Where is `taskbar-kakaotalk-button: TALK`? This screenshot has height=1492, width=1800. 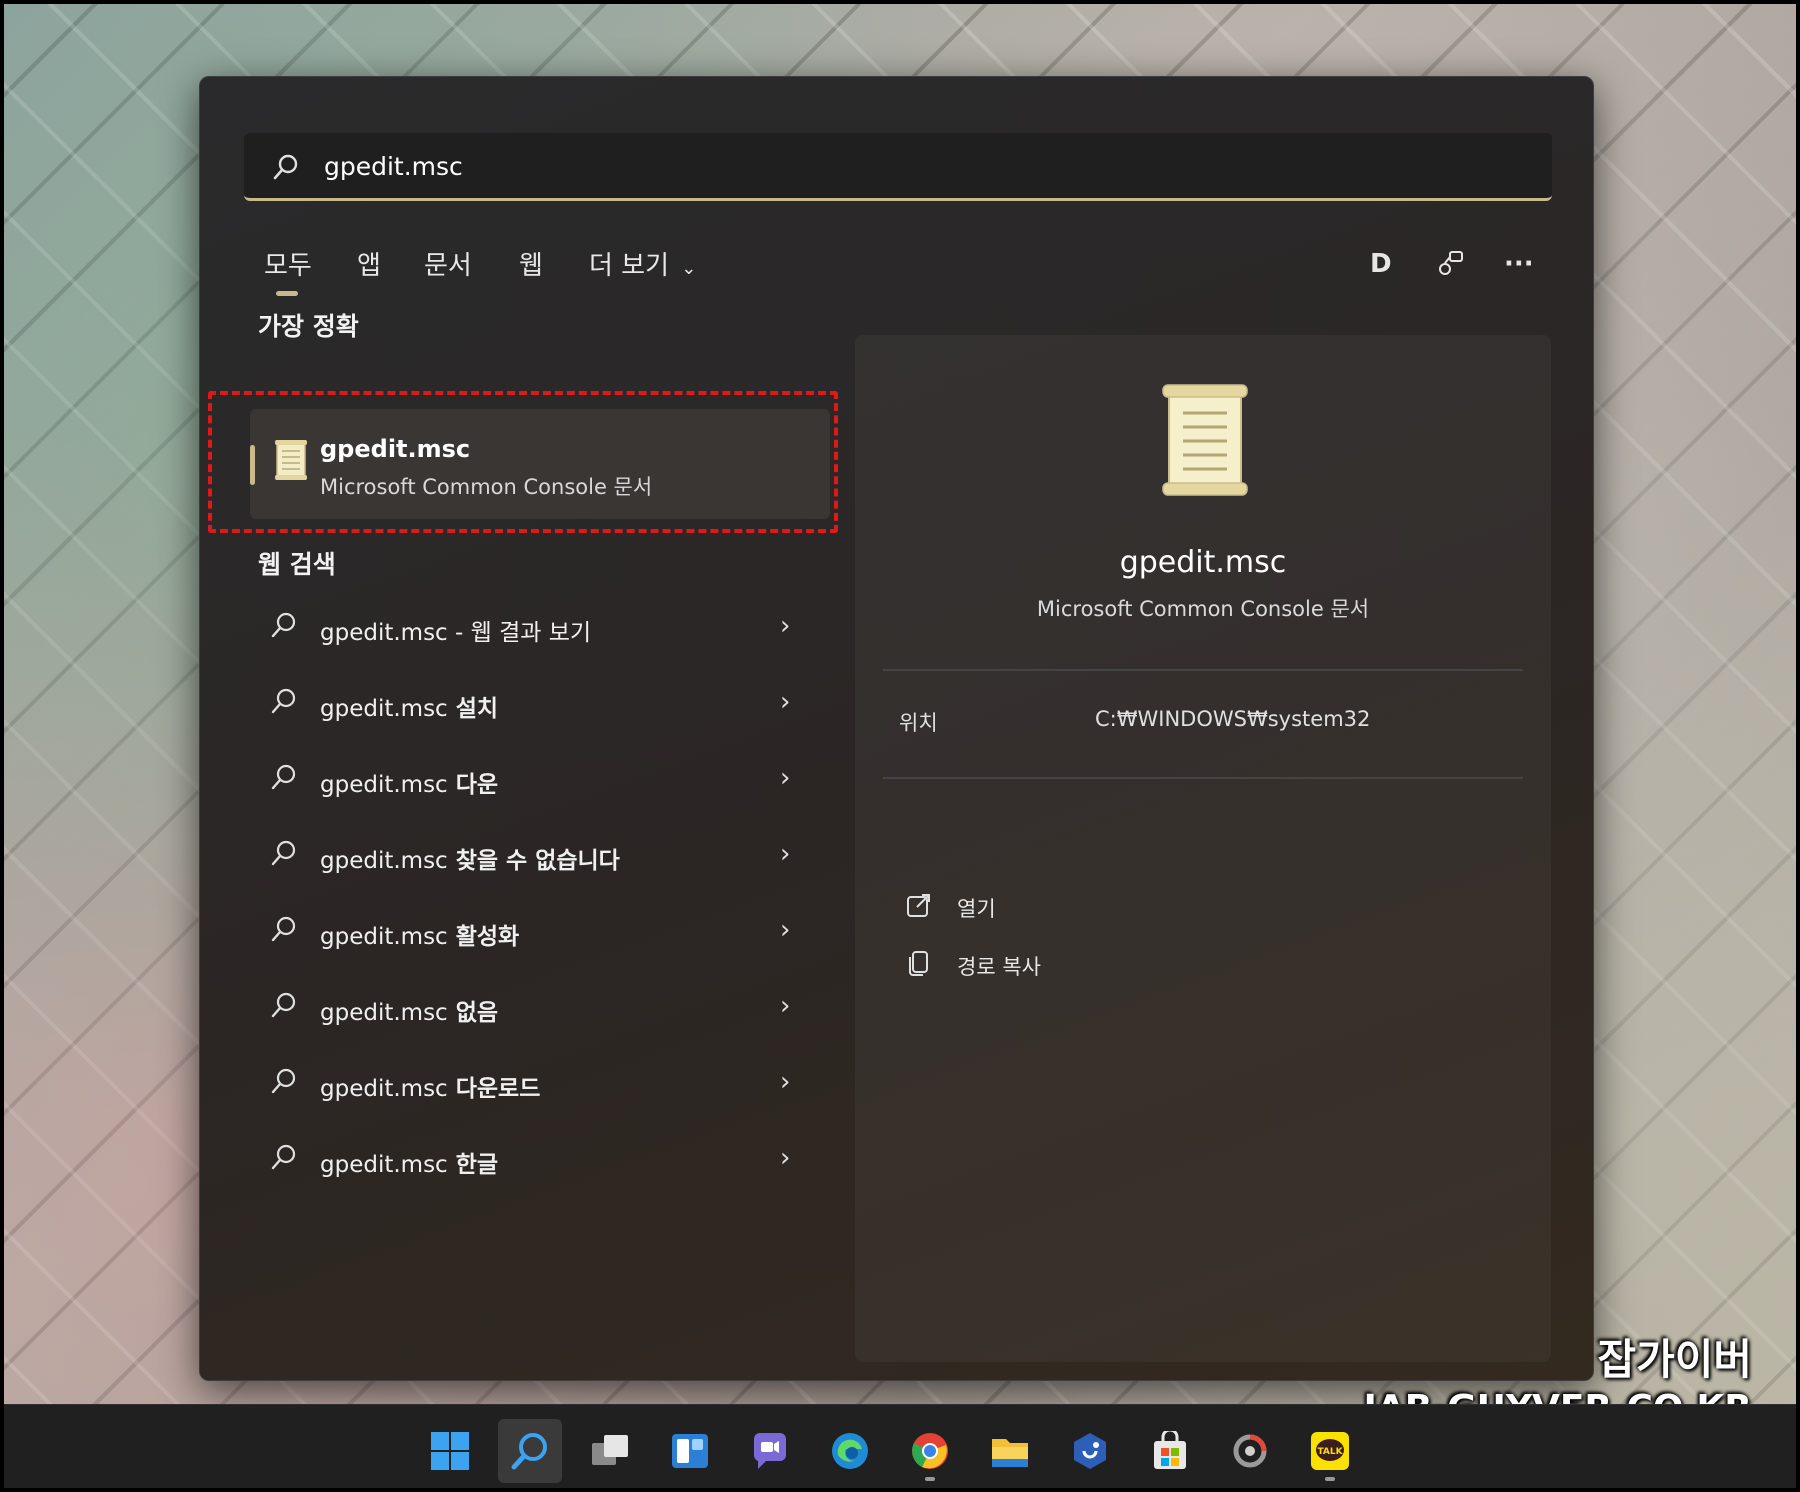 taskbar-kakaotalk-button: TALK is located at coordinates (1330, 1451).